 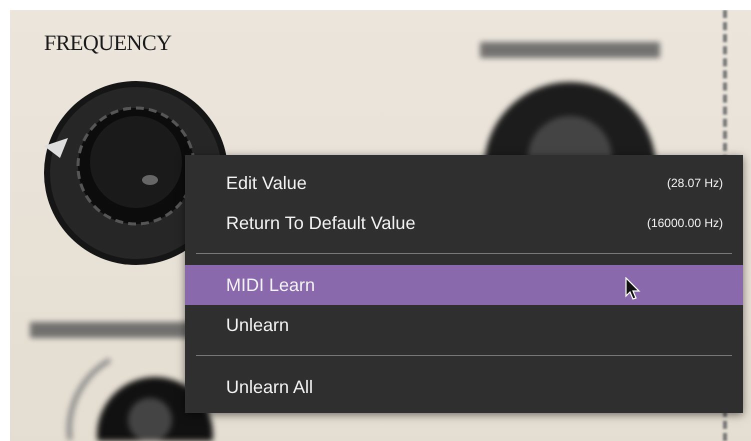 I want to click on menu-item: MIDI Learn, so click(x=464, y=285).